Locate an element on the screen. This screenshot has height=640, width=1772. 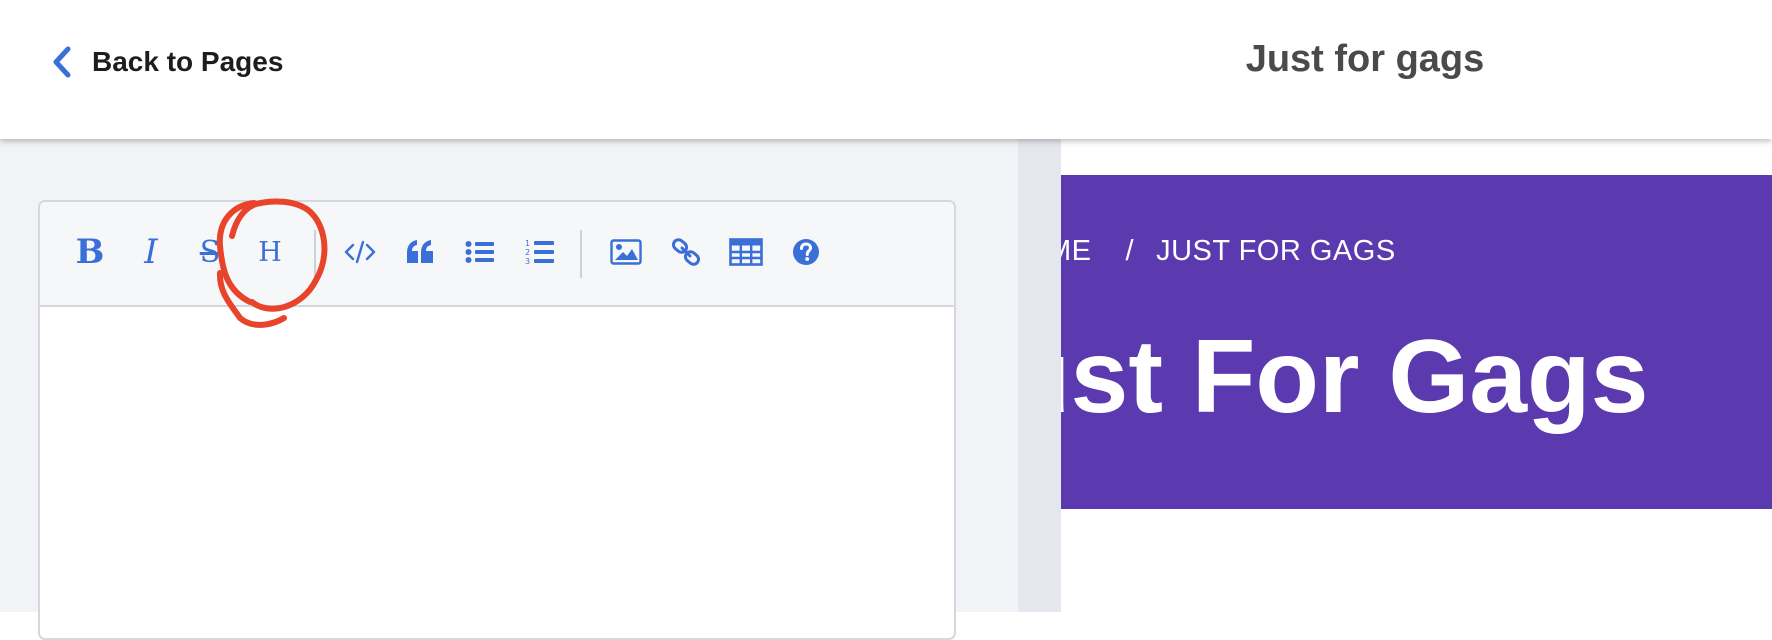
link-icon is located at coordinates (686, 252).